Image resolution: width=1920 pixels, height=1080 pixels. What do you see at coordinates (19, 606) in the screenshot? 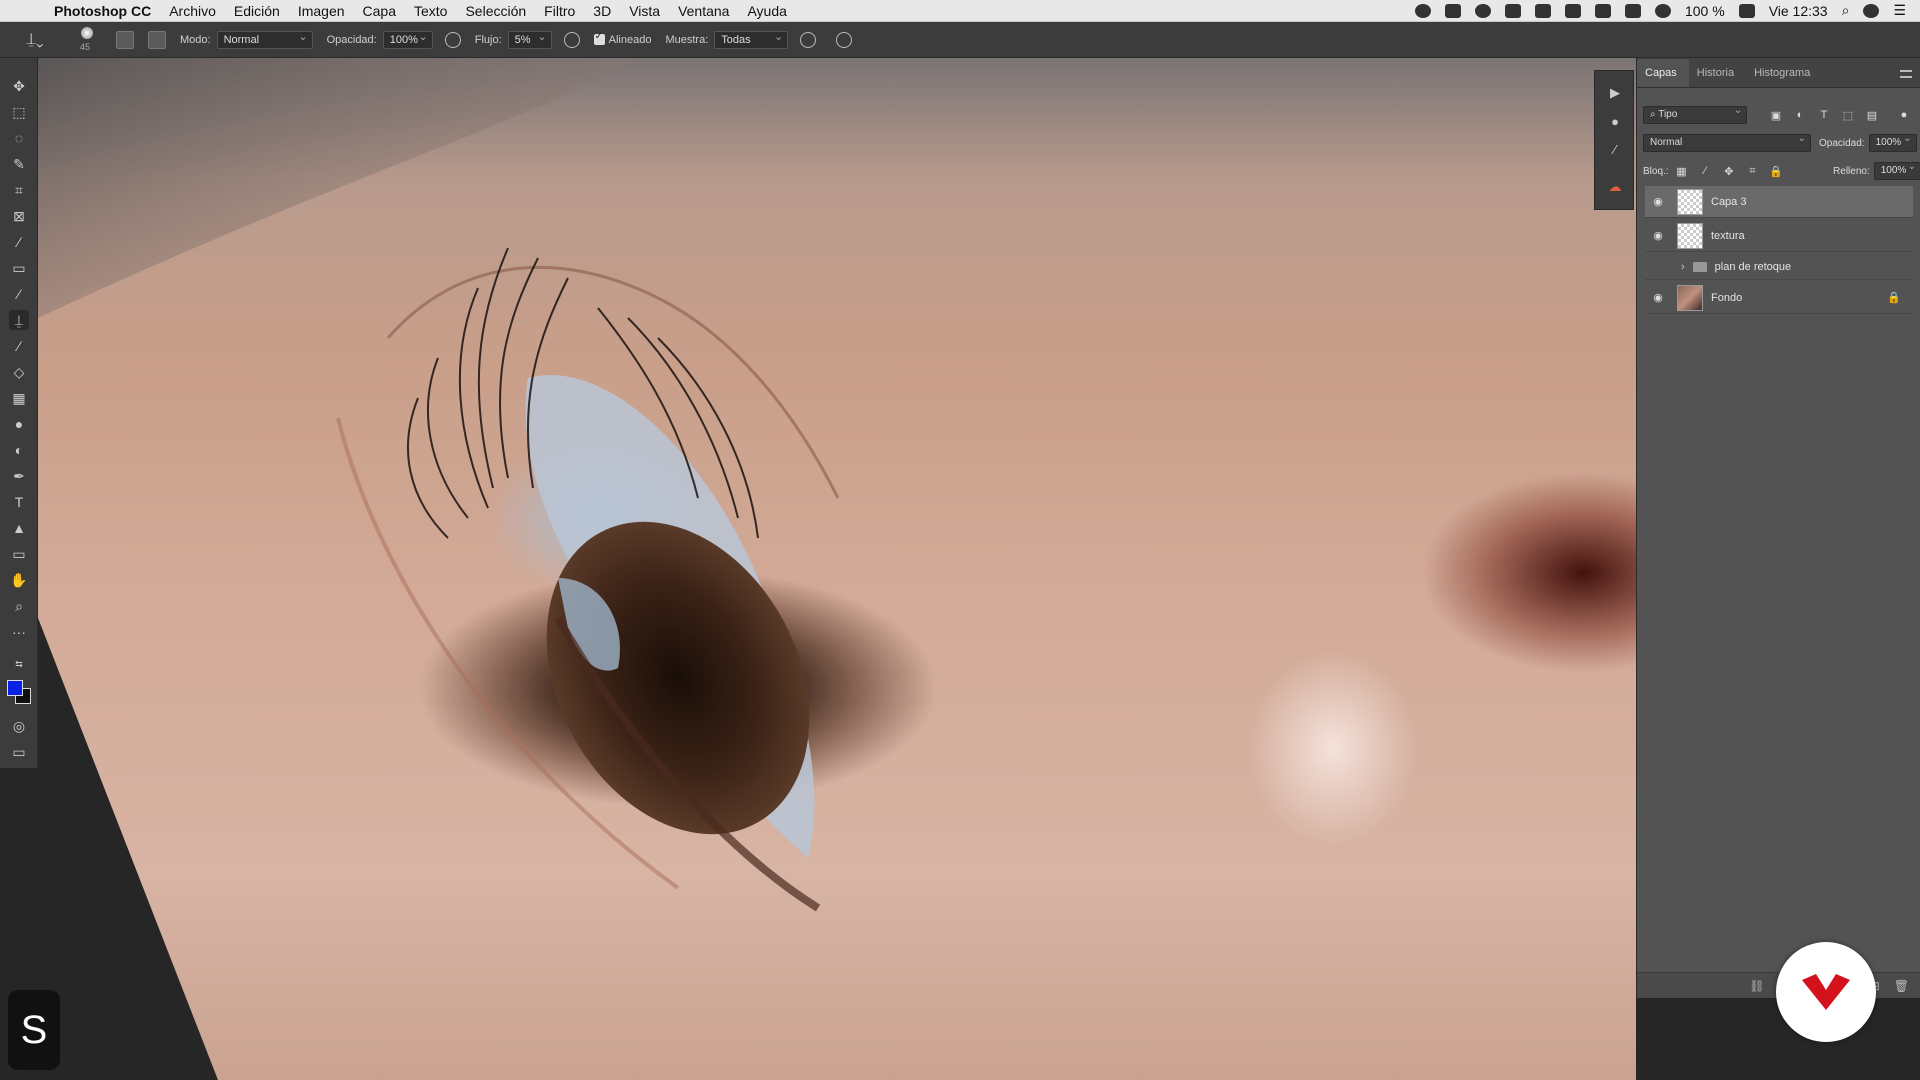
I see `zoom-tool-icon: ⌕` at bounding box center [19, 606].